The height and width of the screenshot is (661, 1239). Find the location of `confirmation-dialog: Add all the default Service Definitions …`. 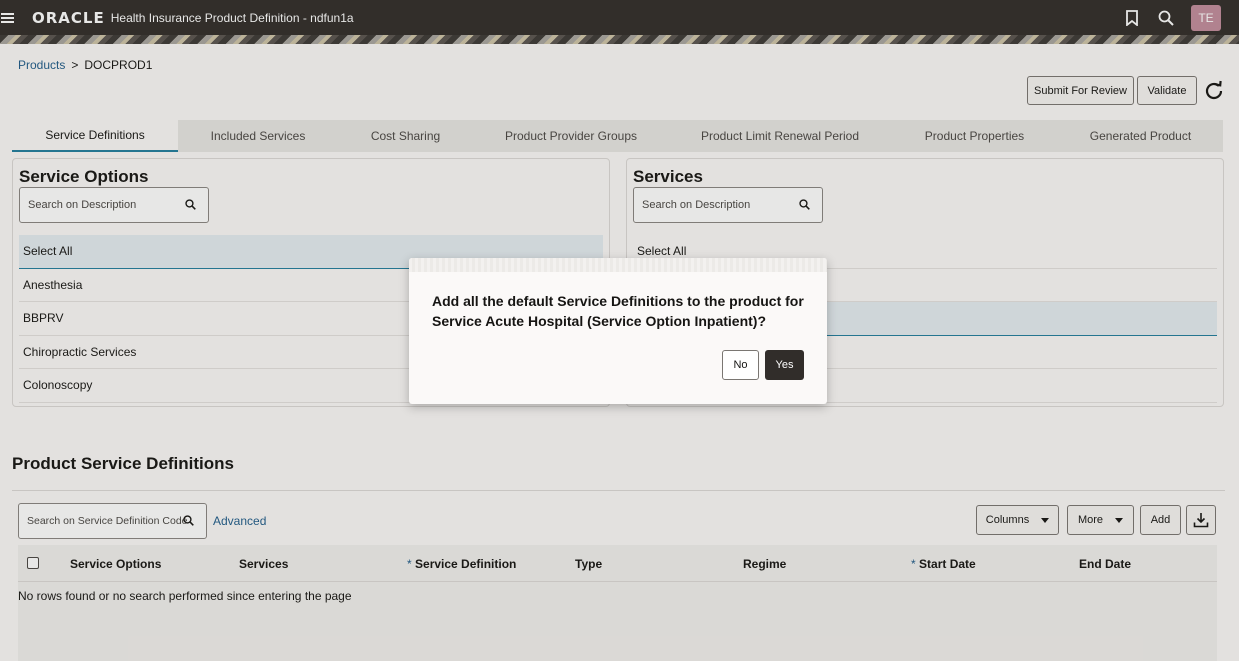

confirmation-dialog: Add all the default Service Definitions … is located at coordinates (618, 331).